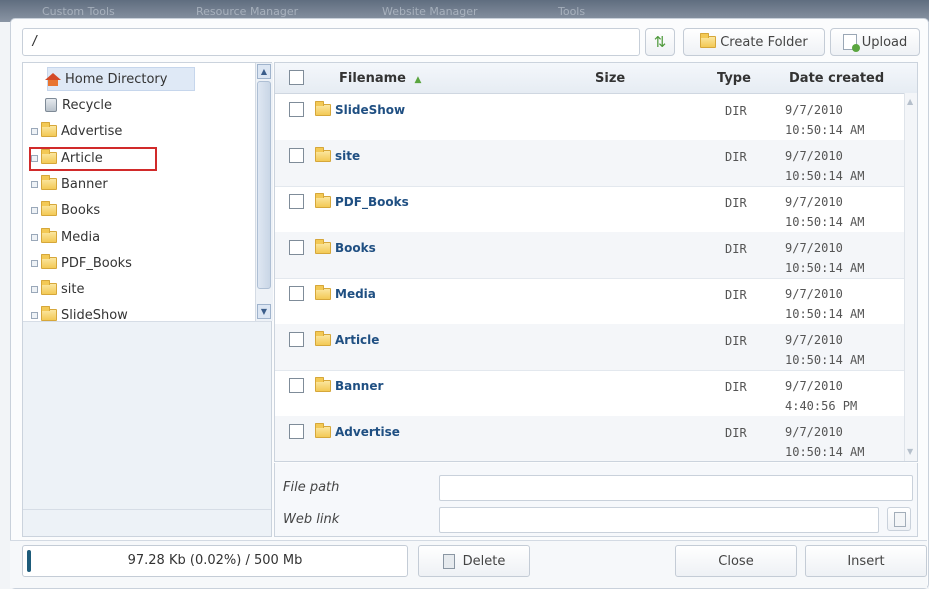 This screenshot has height=589, width=929. What do you see at coordinates (484, 561) in the screenshot?
I see `delete-label: Delete` at bounding box center [484, 561].